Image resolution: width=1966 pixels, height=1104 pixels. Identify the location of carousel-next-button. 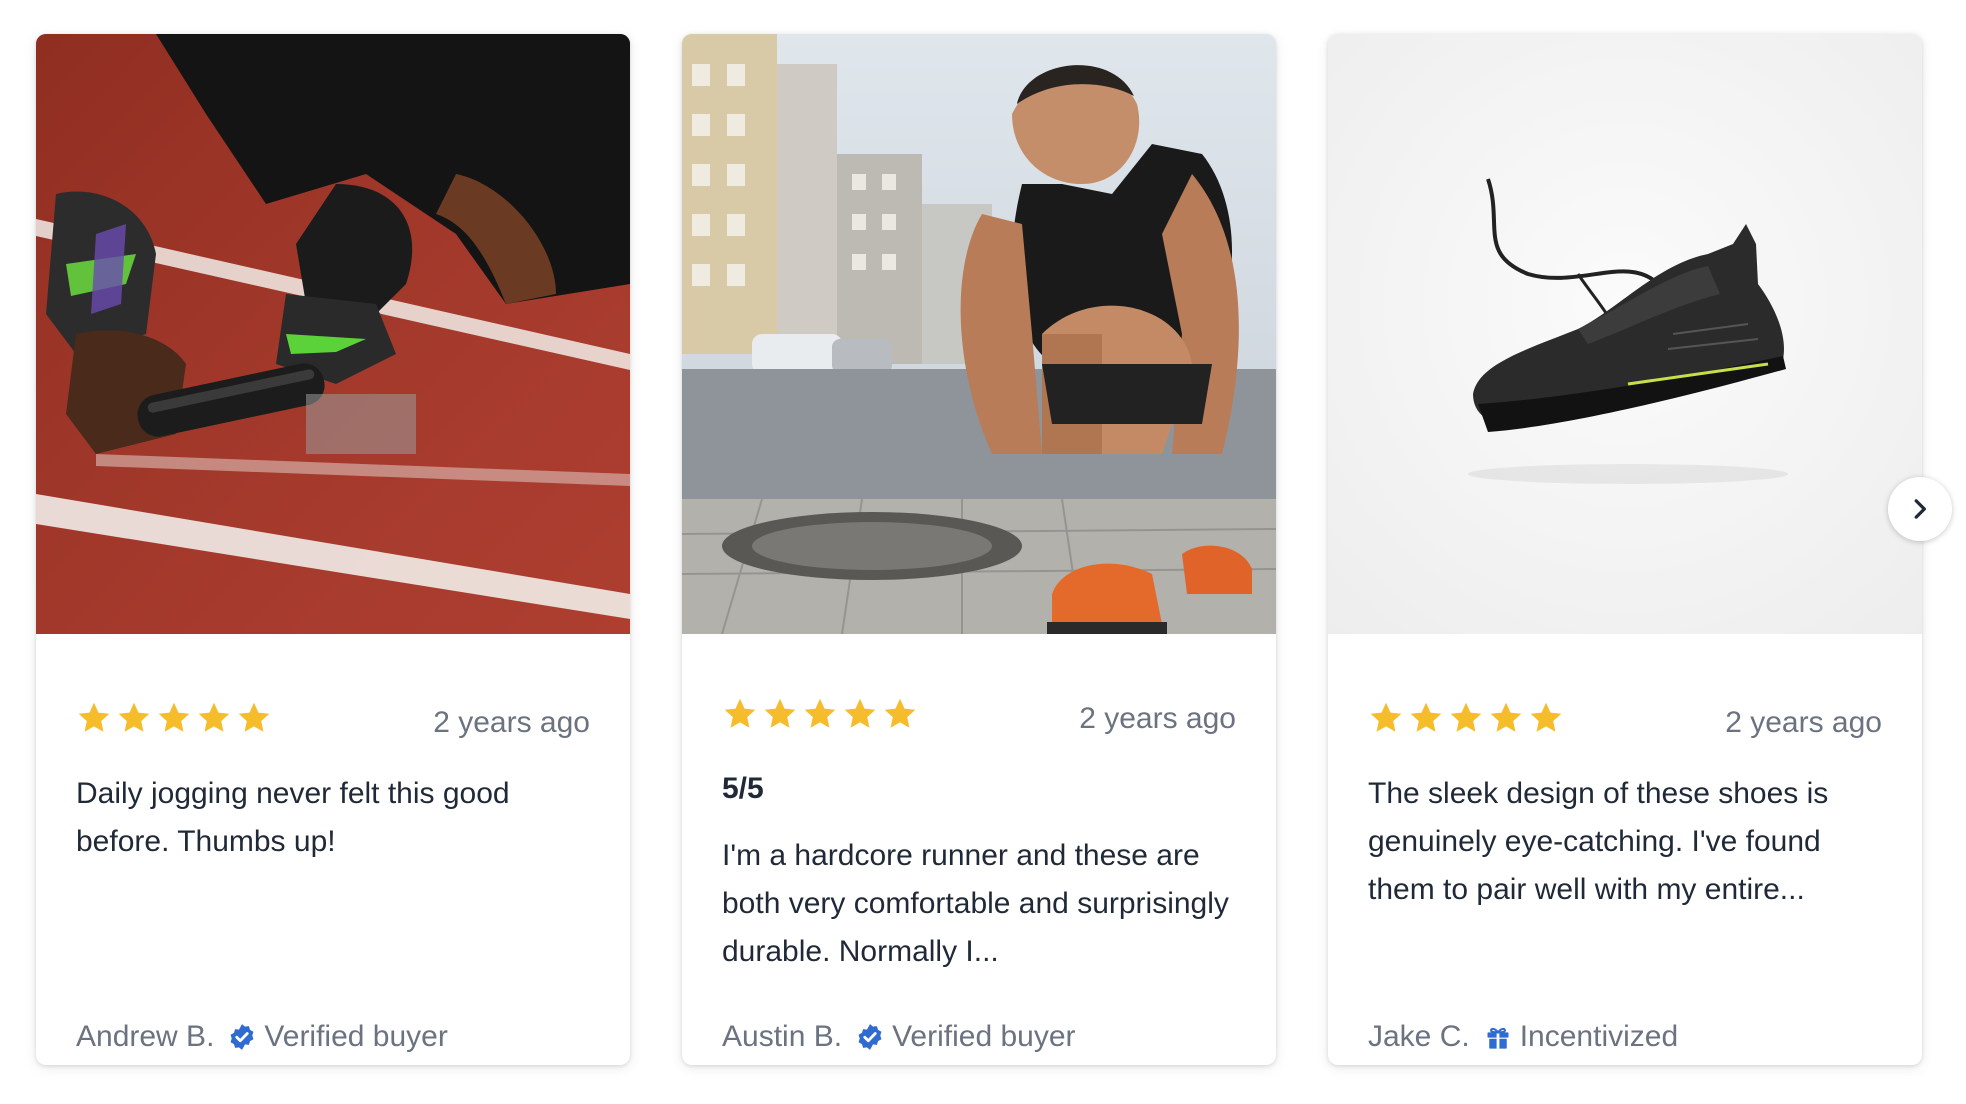
(1920, 509).